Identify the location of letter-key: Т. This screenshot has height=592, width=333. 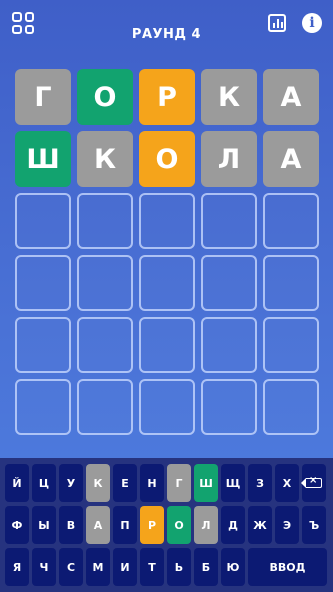
(152, 567).